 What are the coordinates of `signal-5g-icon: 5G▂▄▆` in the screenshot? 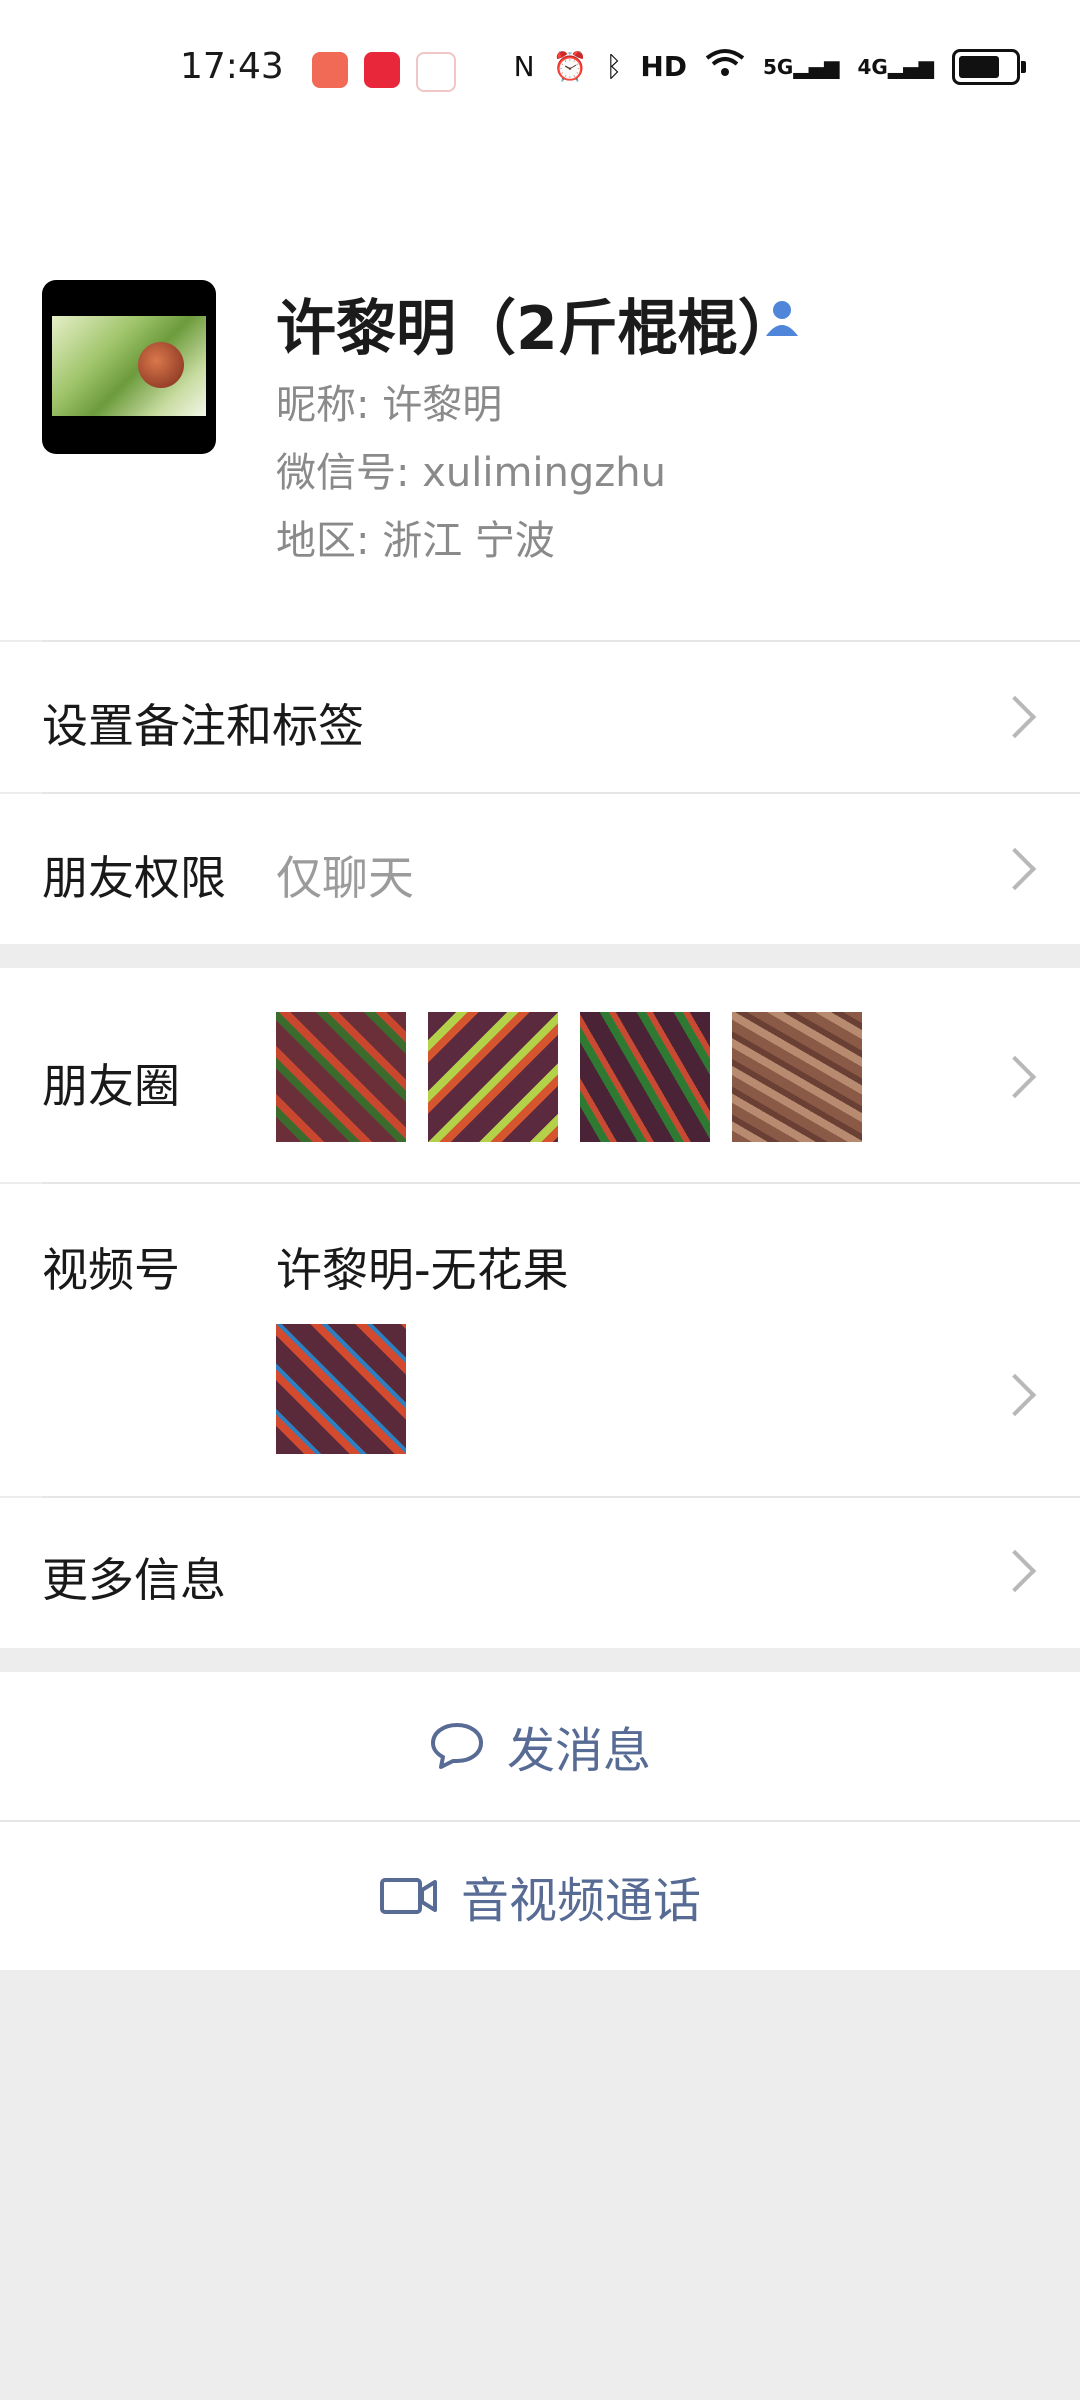 It's located at (801, 66).